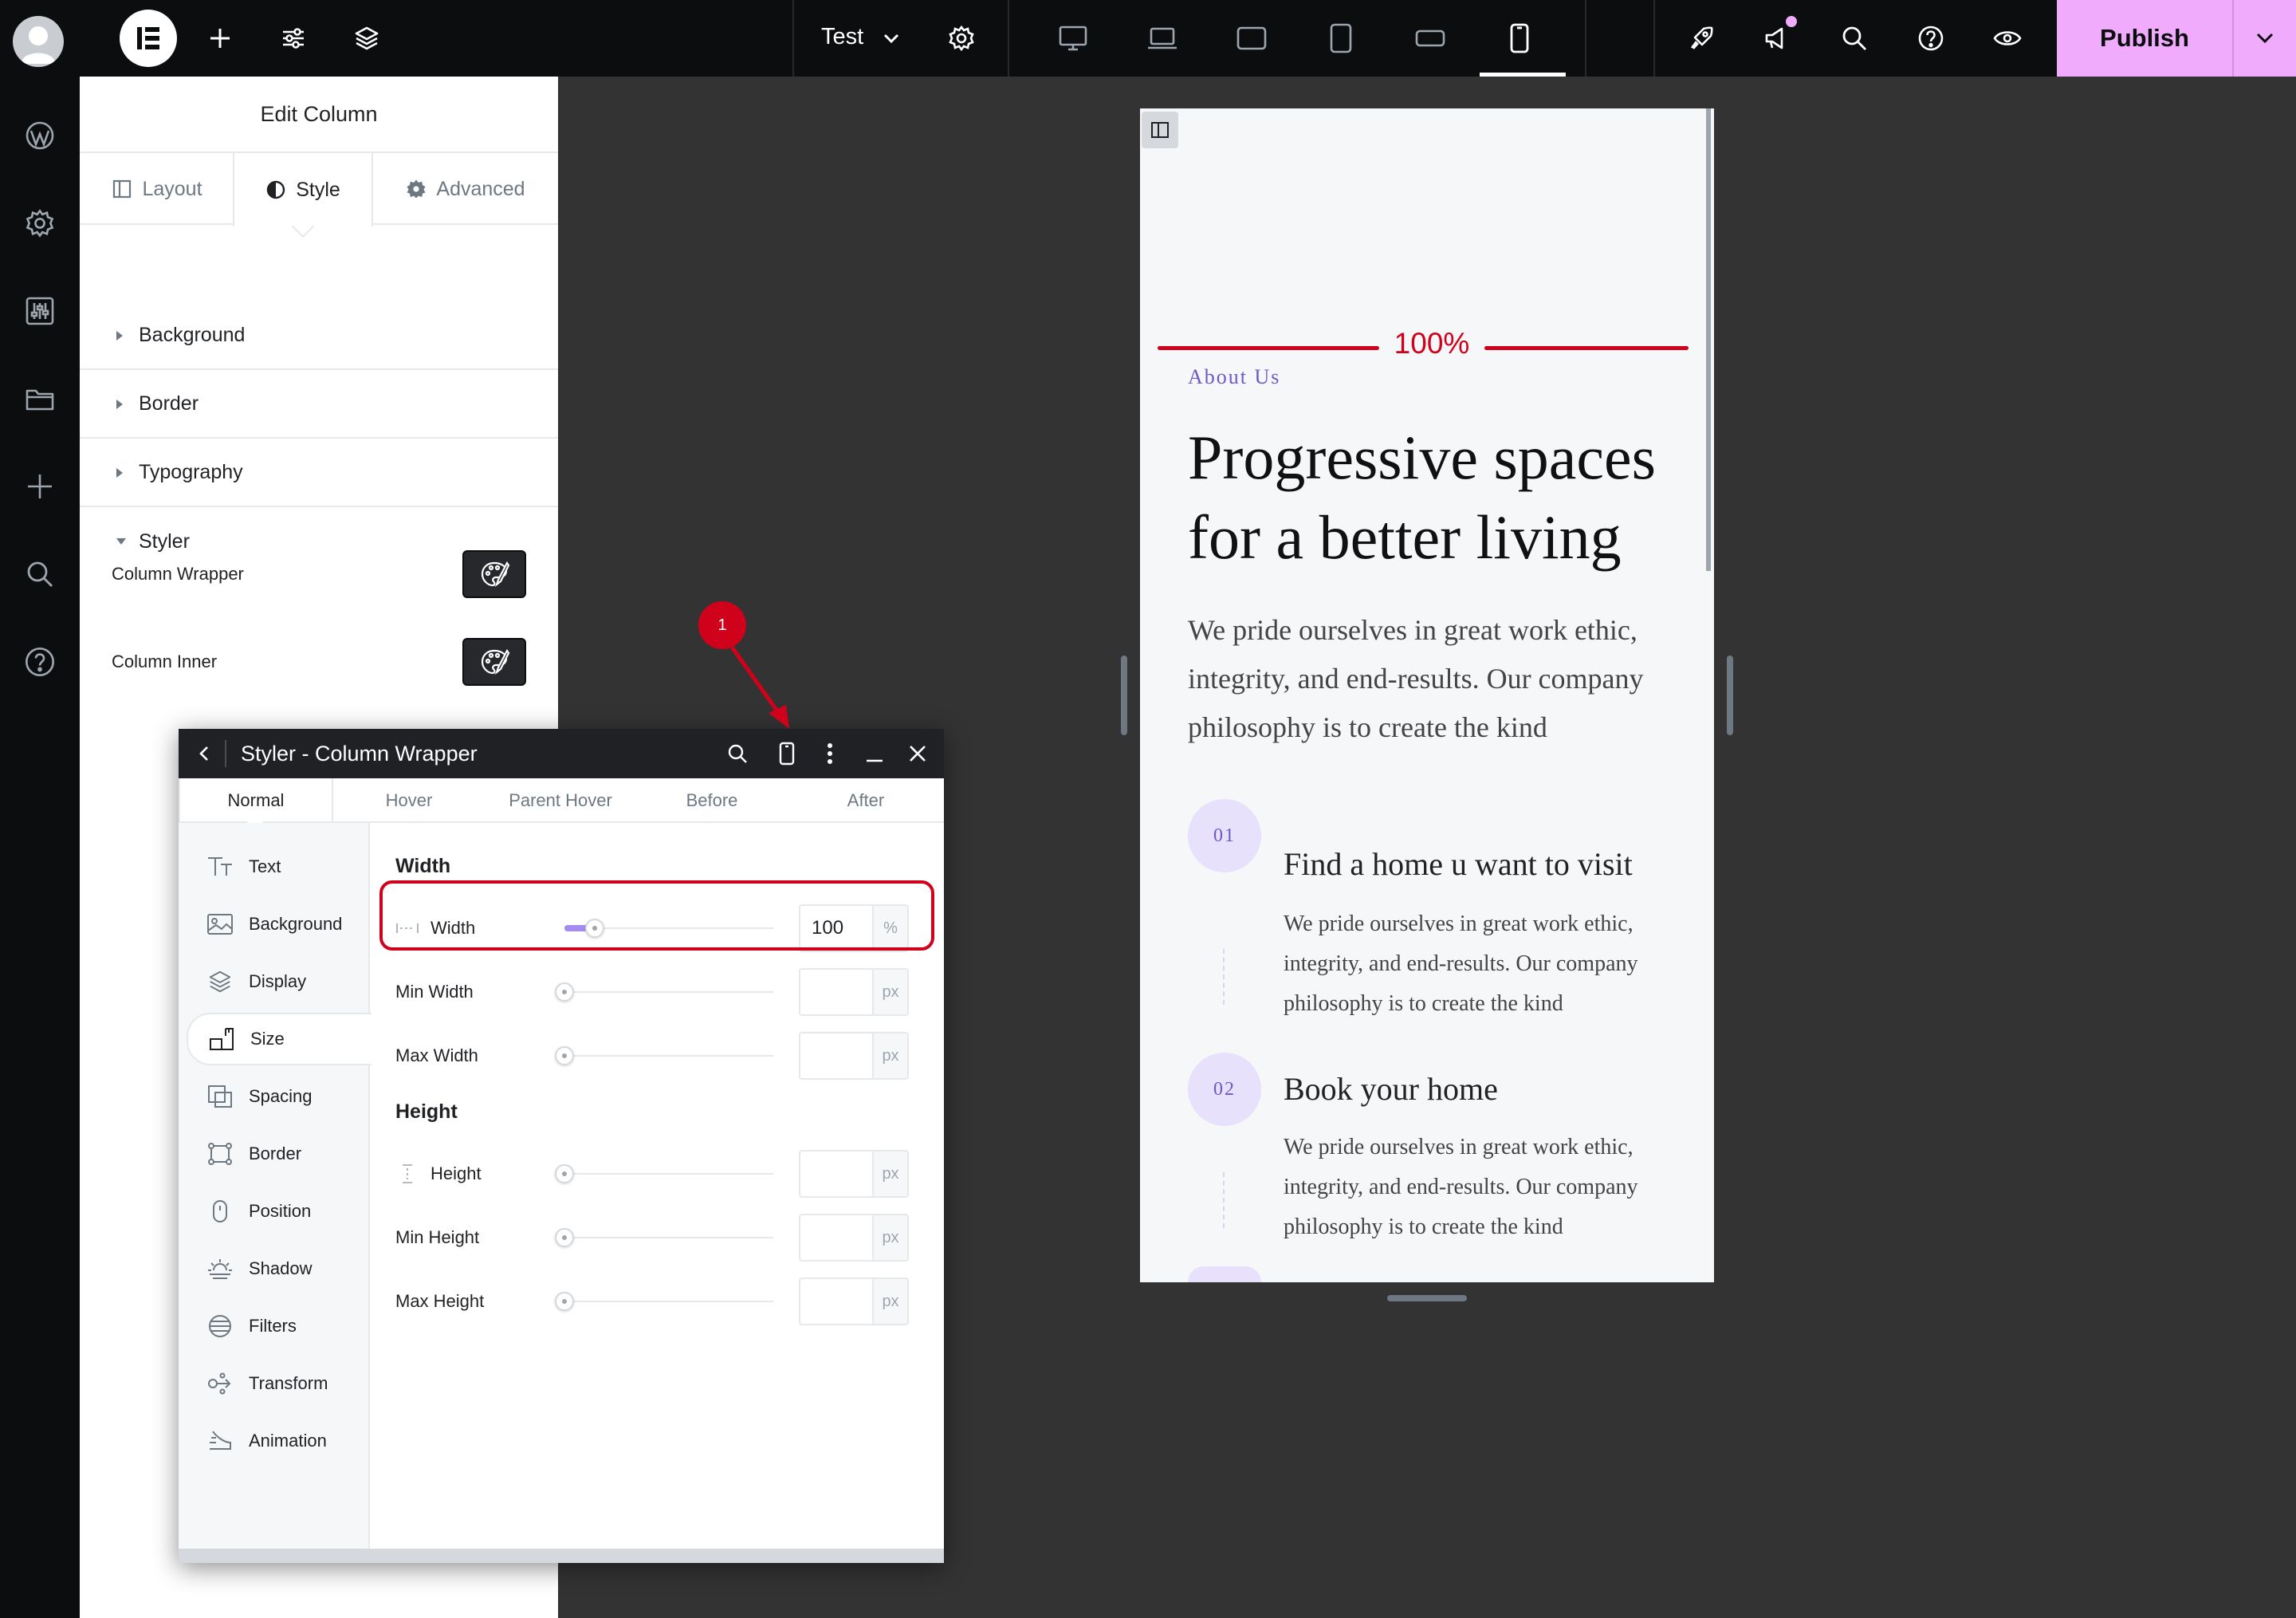 This screenshot has width=2296, height=1618. Describe the element at coordinates (265, 866) in the screenshot. I see `nav-label: Text` at that location.